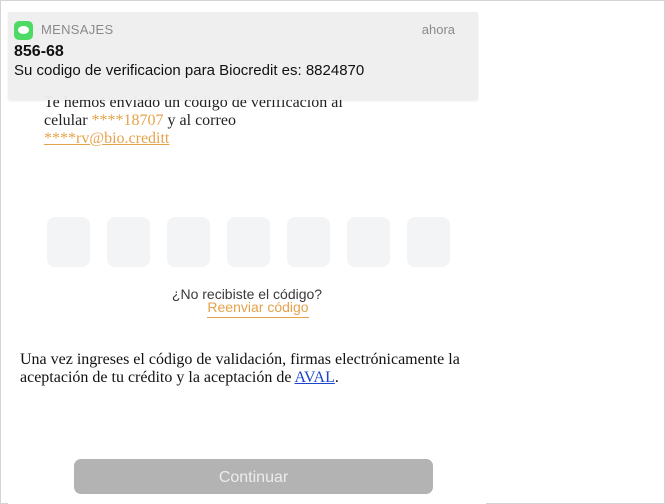 The height and width of the screenshot is (504, 665). Describe the element at coordinates (315, 377) in the screenshot. I see `aval-link: AVAL` at that location.